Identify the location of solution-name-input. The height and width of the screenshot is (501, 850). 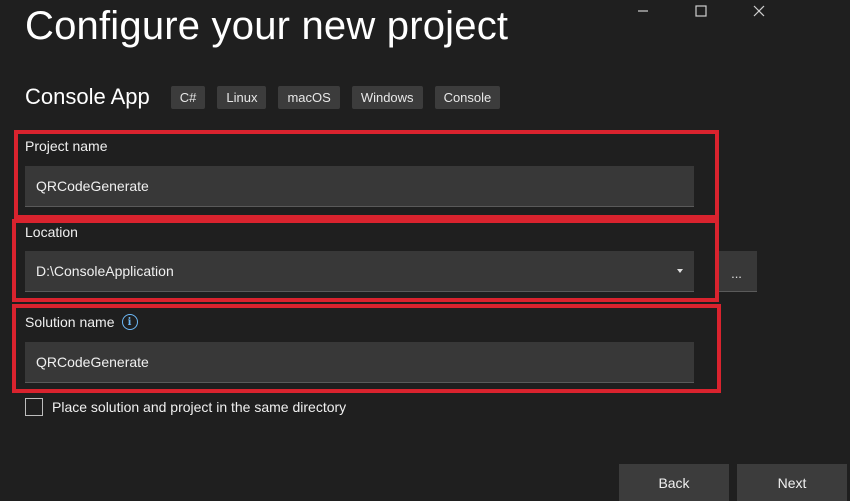
(359, 362).